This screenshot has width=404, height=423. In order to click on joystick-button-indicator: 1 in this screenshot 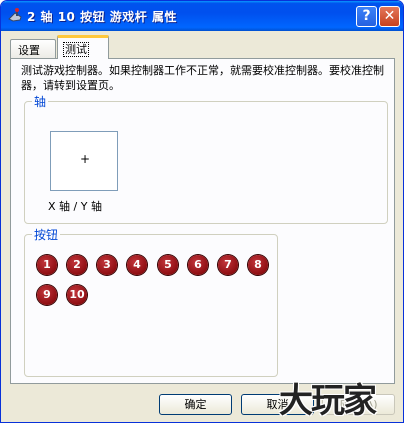, I will do `click(47, 265)`.